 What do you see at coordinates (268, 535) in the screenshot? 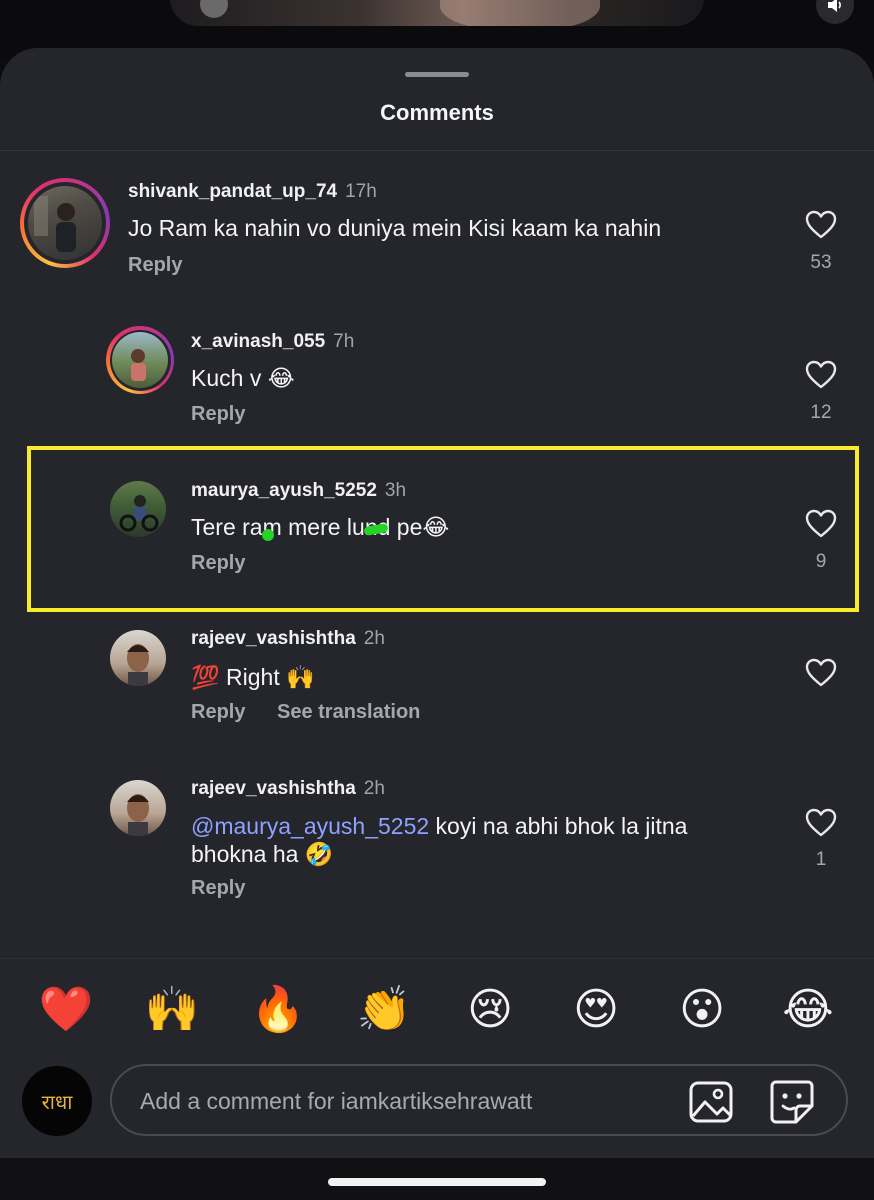
I see `green-dot-mark` at bounding box center [268, 535].